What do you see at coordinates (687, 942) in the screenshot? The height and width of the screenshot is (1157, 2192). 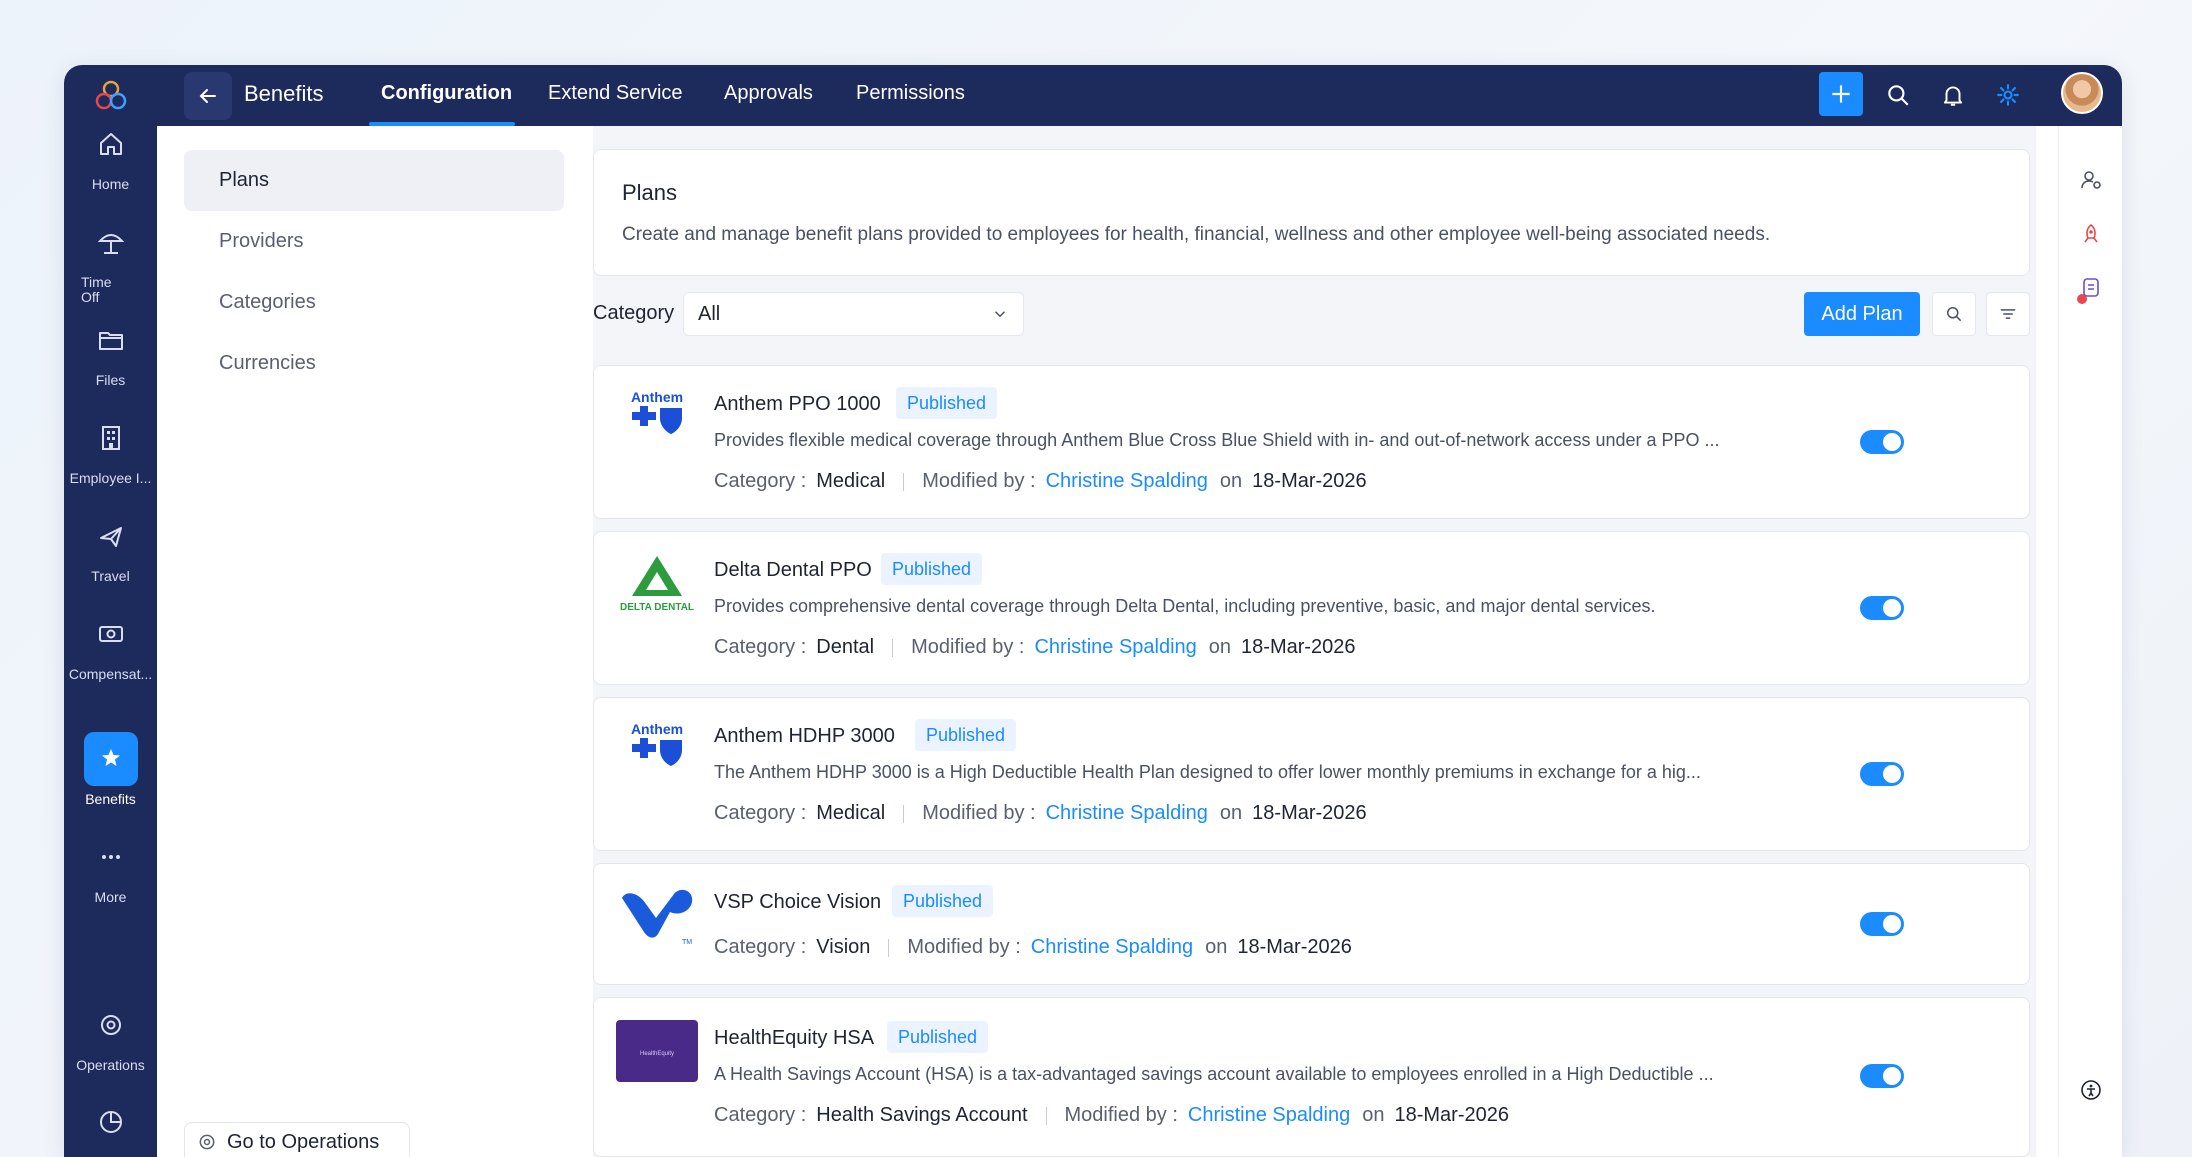 I see `logo-tm: TM` at bounding box center [687, 942].